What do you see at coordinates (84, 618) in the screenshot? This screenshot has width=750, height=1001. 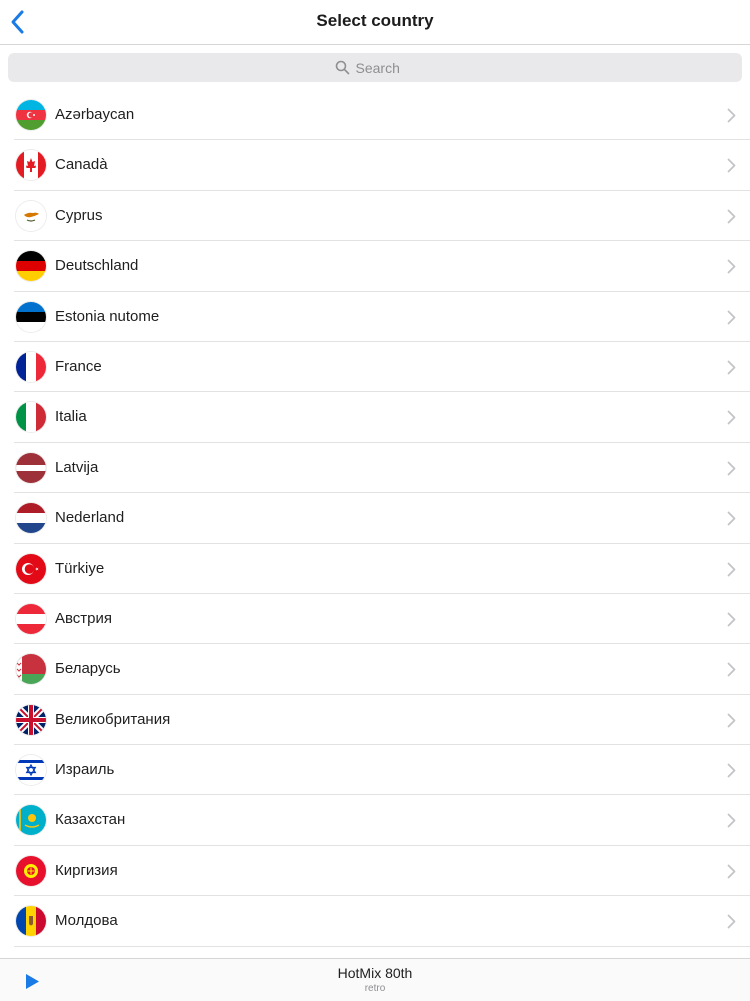 I see `country-name: Австрия` at bounding box center [84, 618].